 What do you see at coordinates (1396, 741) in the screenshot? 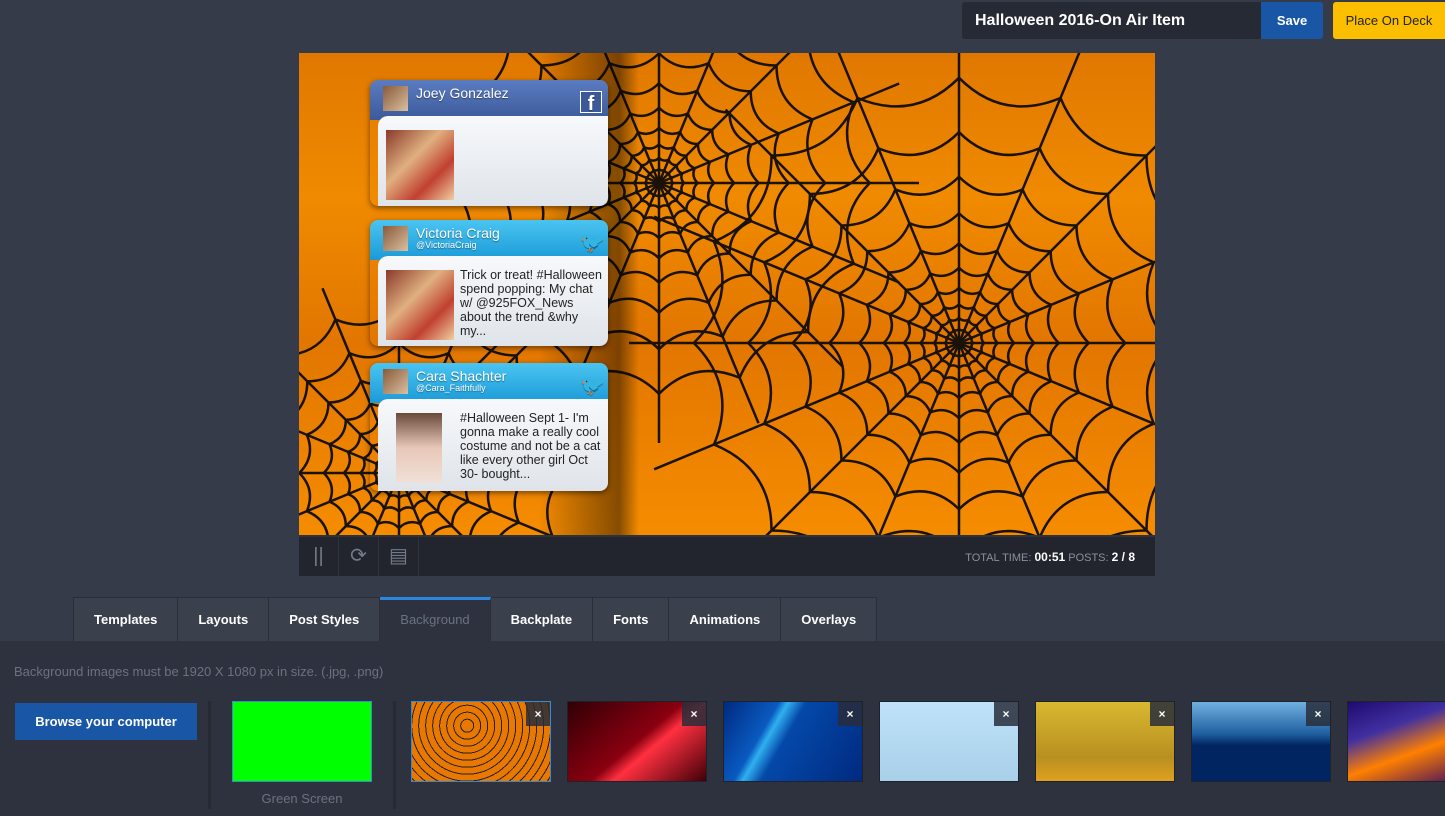
I see `background-thumbnail-orange` at bounding box center [1396, 741].